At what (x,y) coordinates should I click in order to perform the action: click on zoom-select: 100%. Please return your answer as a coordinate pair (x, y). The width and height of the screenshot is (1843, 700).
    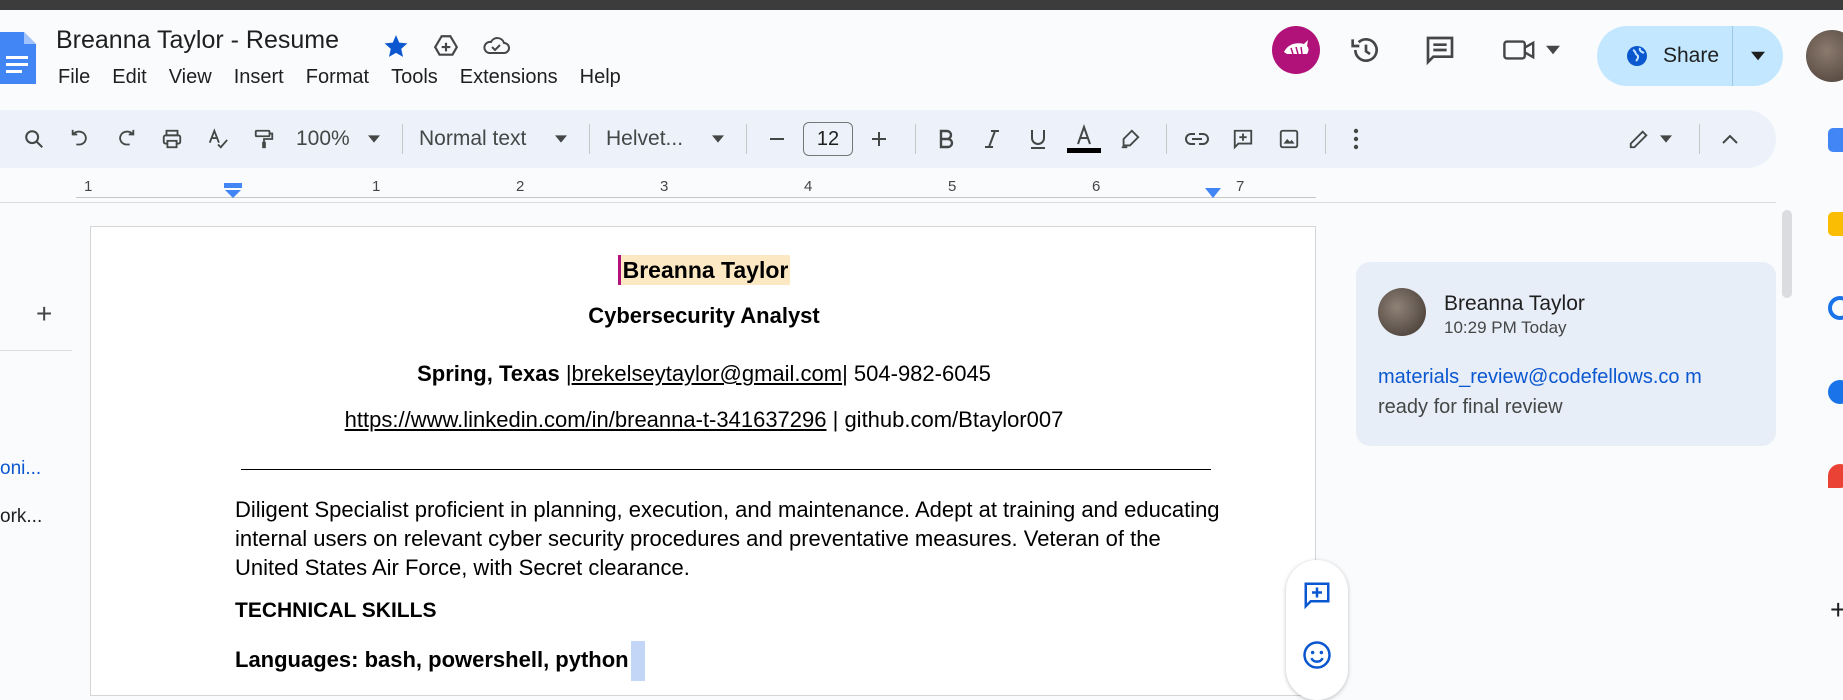
    Looking at the image, I should click on (338, 139).